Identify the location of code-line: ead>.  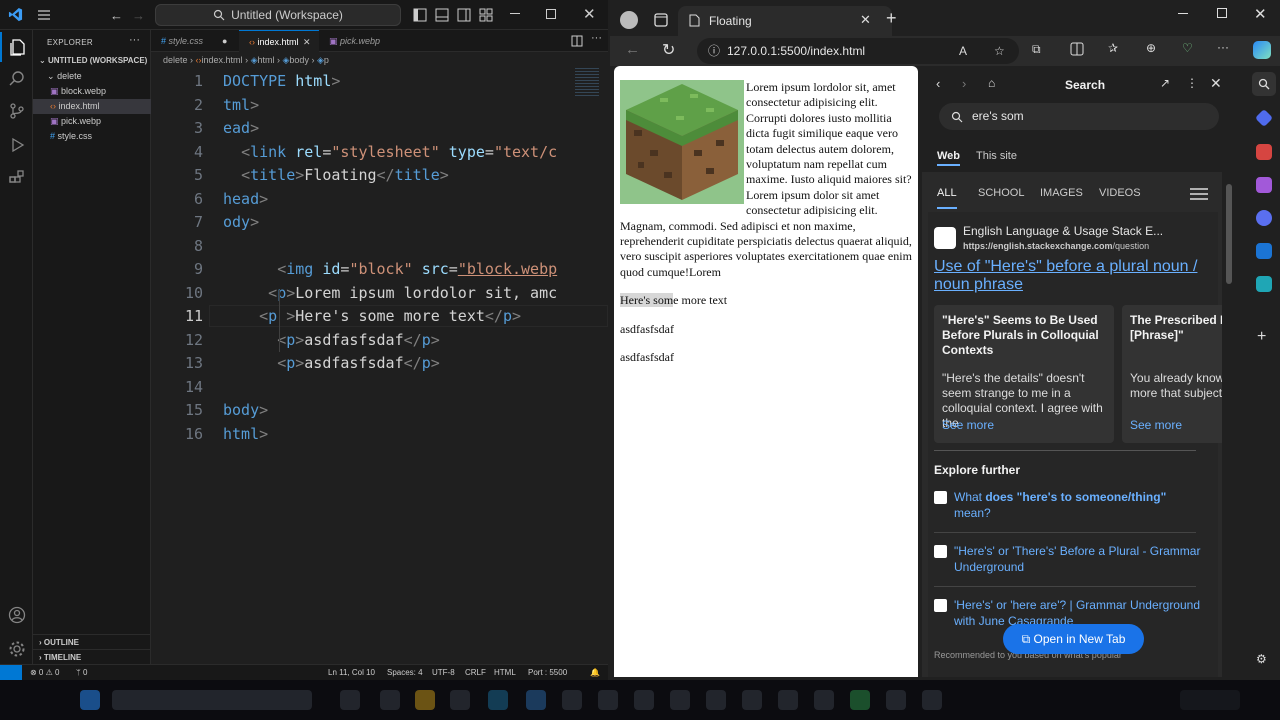
(413, 128).